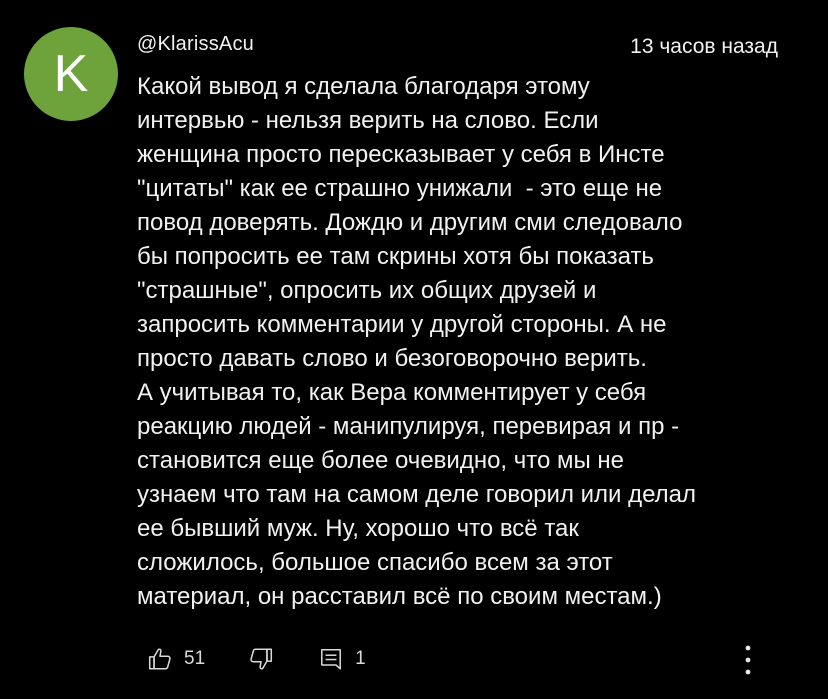  I want to click on comment-text-line: "страшные", опросить их общих друзей и, so click(367, 290).